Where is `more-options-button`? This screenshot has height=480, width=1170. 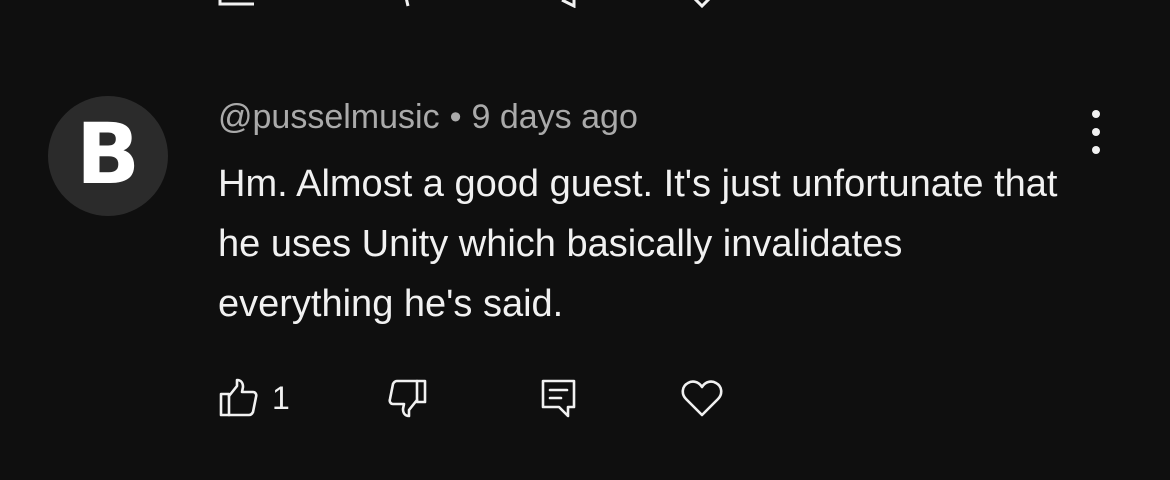 more-options-button is located at coordinates (1096, 132).